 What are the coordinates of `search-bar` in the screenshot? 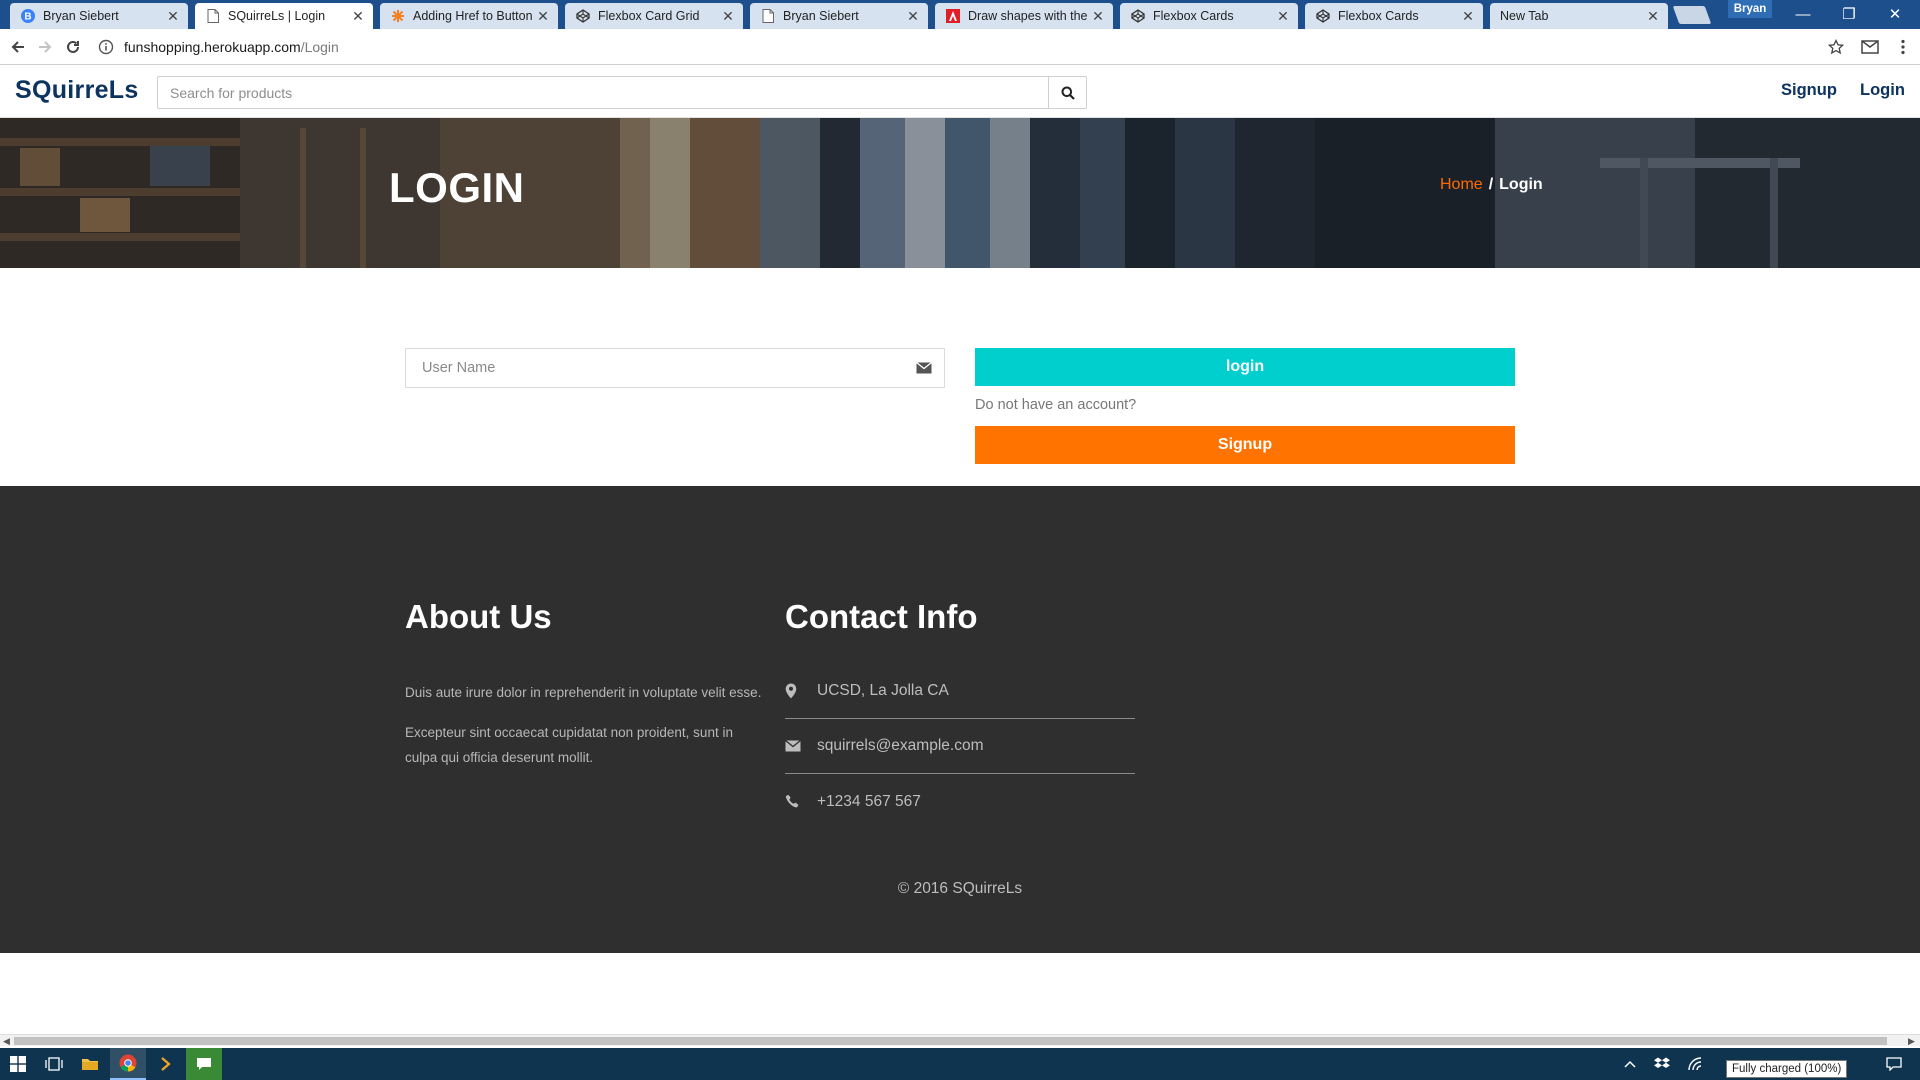 It's located at (622, 92).